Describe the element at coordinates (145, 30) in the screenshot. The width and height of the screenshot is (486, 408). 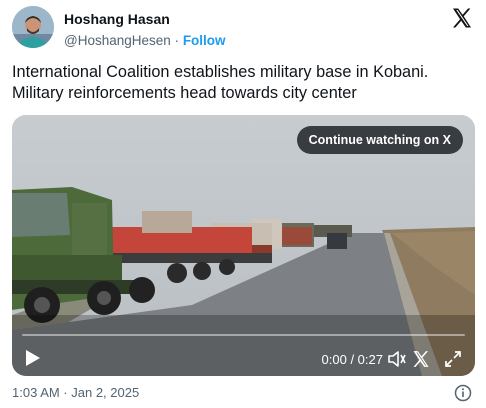
I see `author-block: Hoshang Hasan @HoshangHesen · Follow` at that location.